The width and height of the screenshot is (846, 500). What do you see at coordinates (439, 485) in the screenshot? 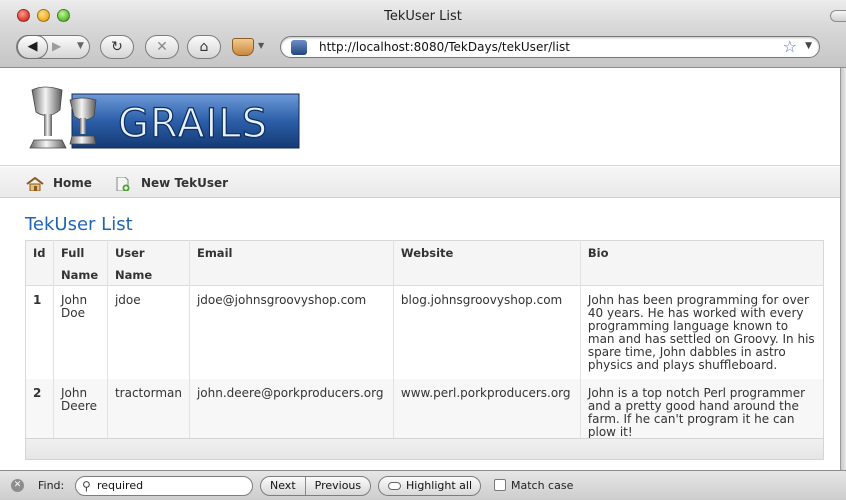
I see `highlight-all-label: Highlight all` at bounding box center [439, 485].